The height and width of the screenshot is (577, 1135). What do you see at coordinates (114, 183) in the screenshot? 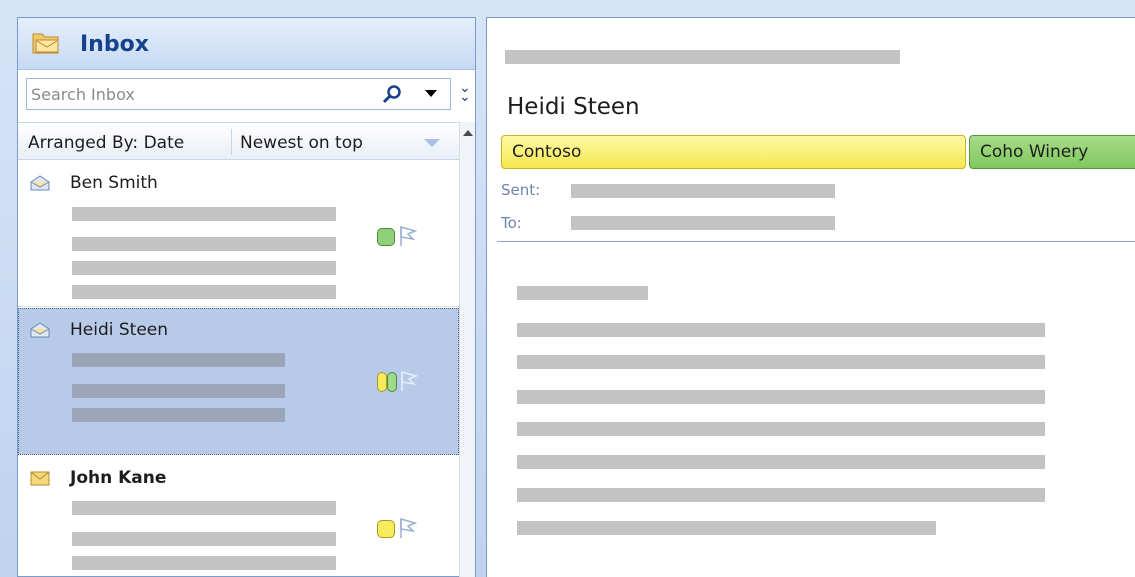
I see `message-sender: Ben Smith` at bounding box center [114, 183].